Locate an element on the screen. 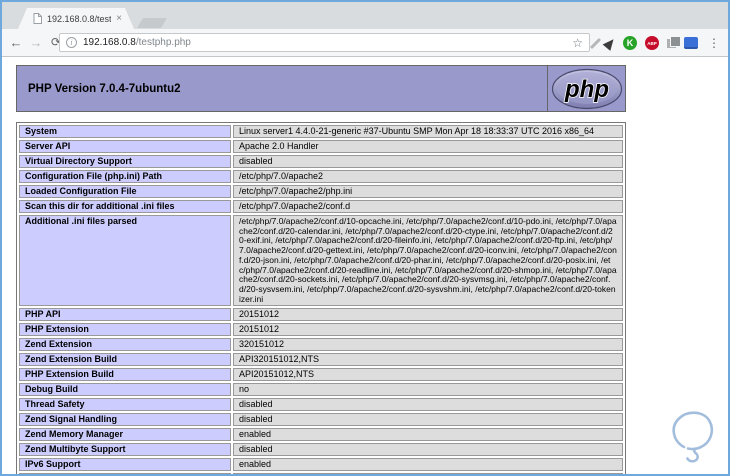 This screenshot has height=476, width=730. info-label-cell: Virtual Directory Support is located at coordinates (125, 161).